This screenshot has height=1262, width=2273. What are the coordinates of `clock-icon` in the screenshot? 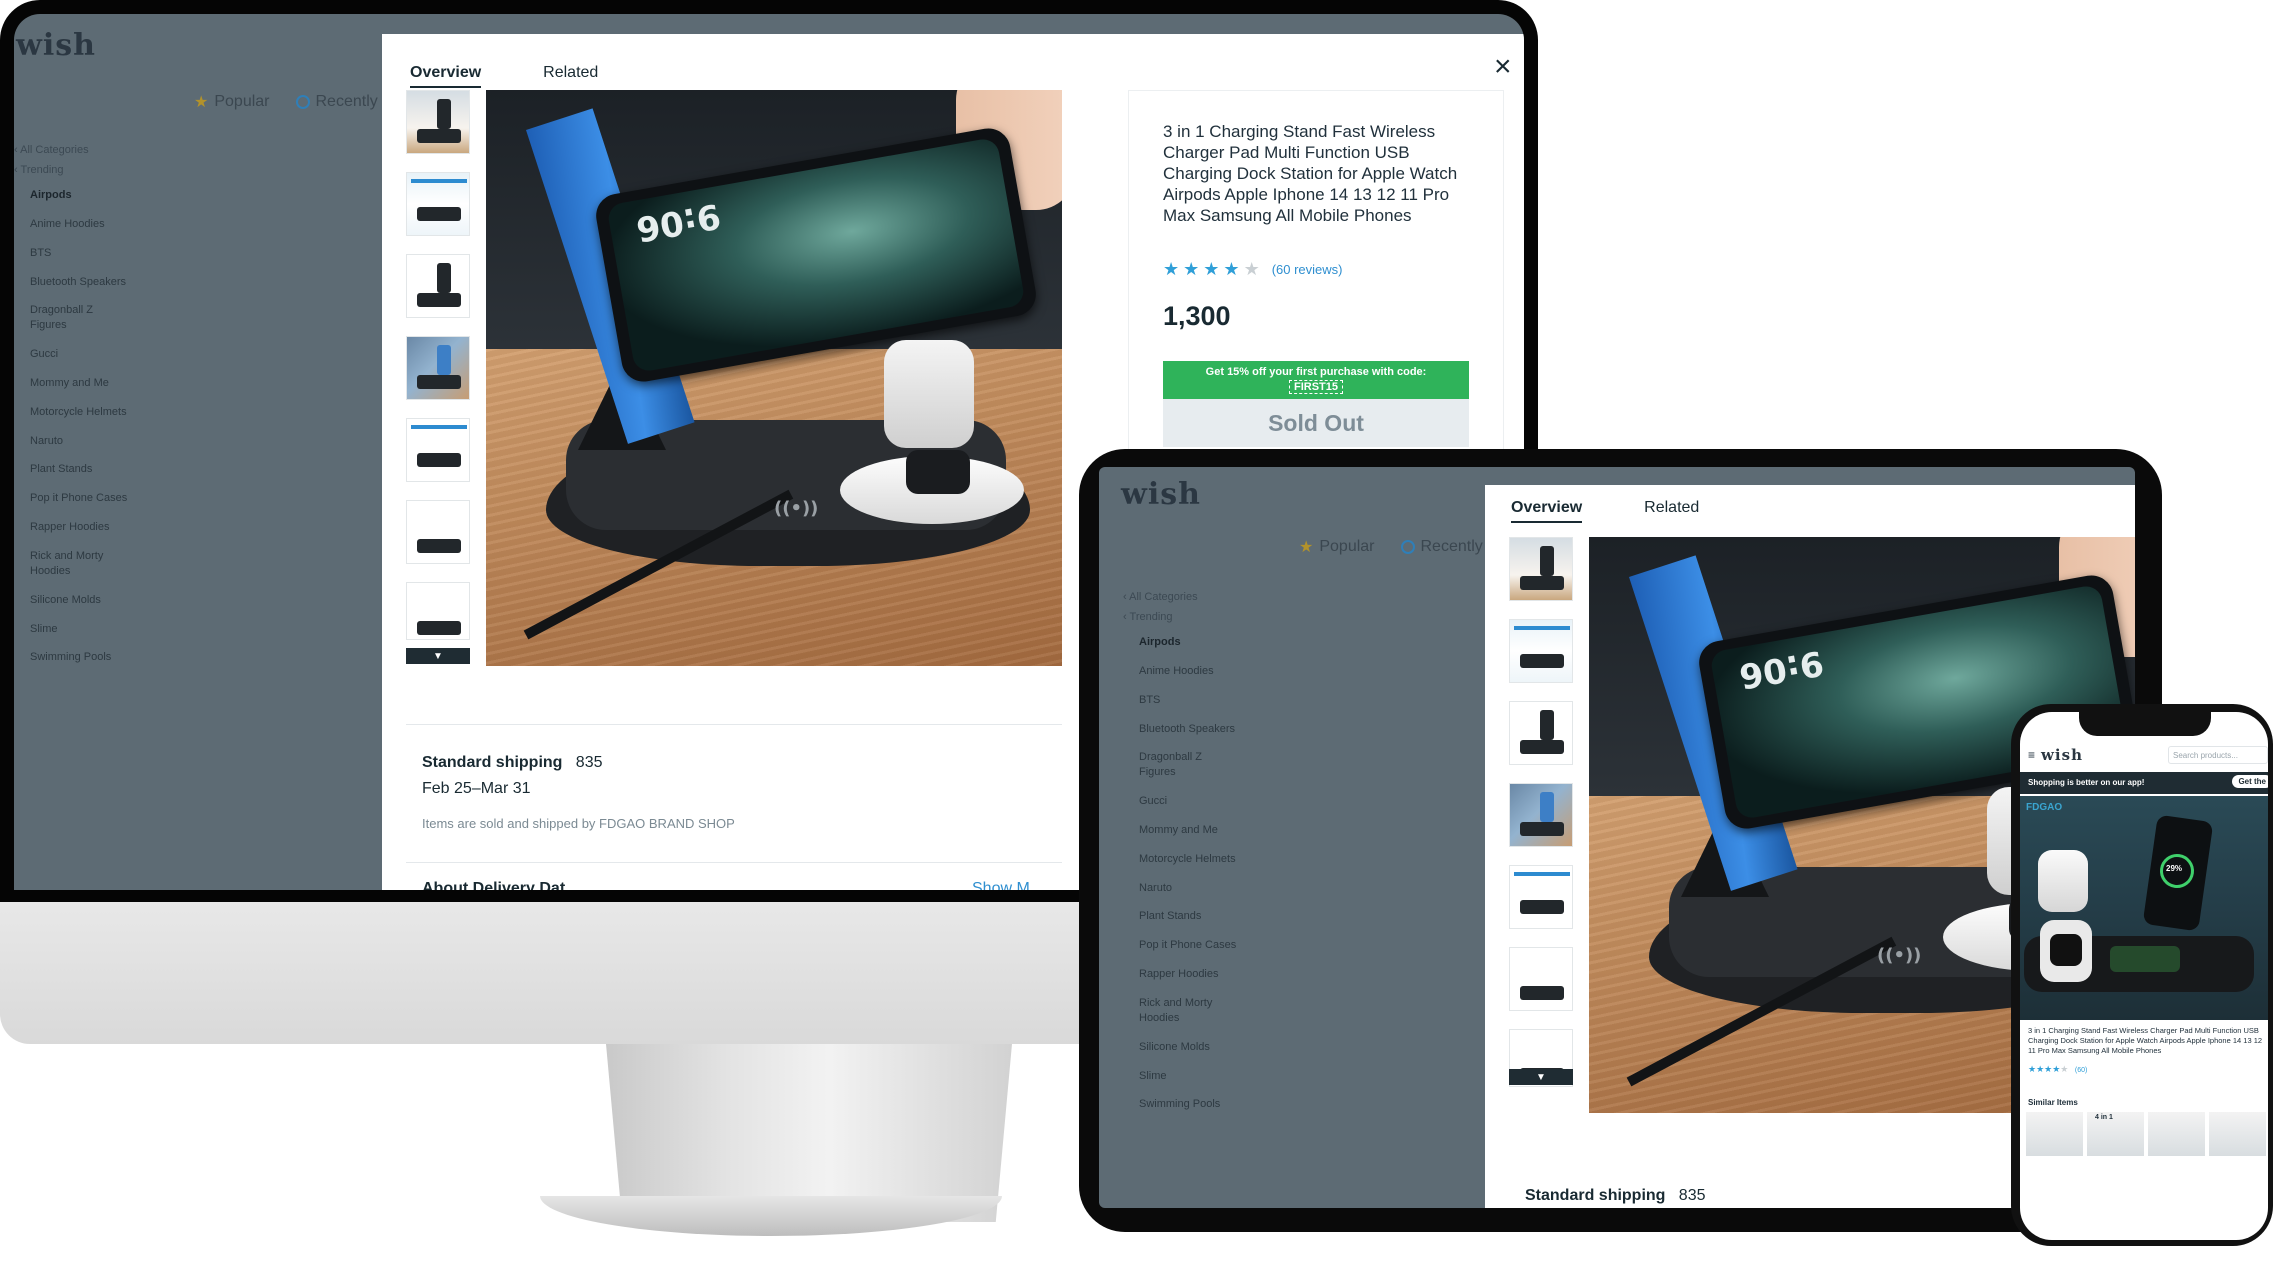 It's located at (1407, 547).